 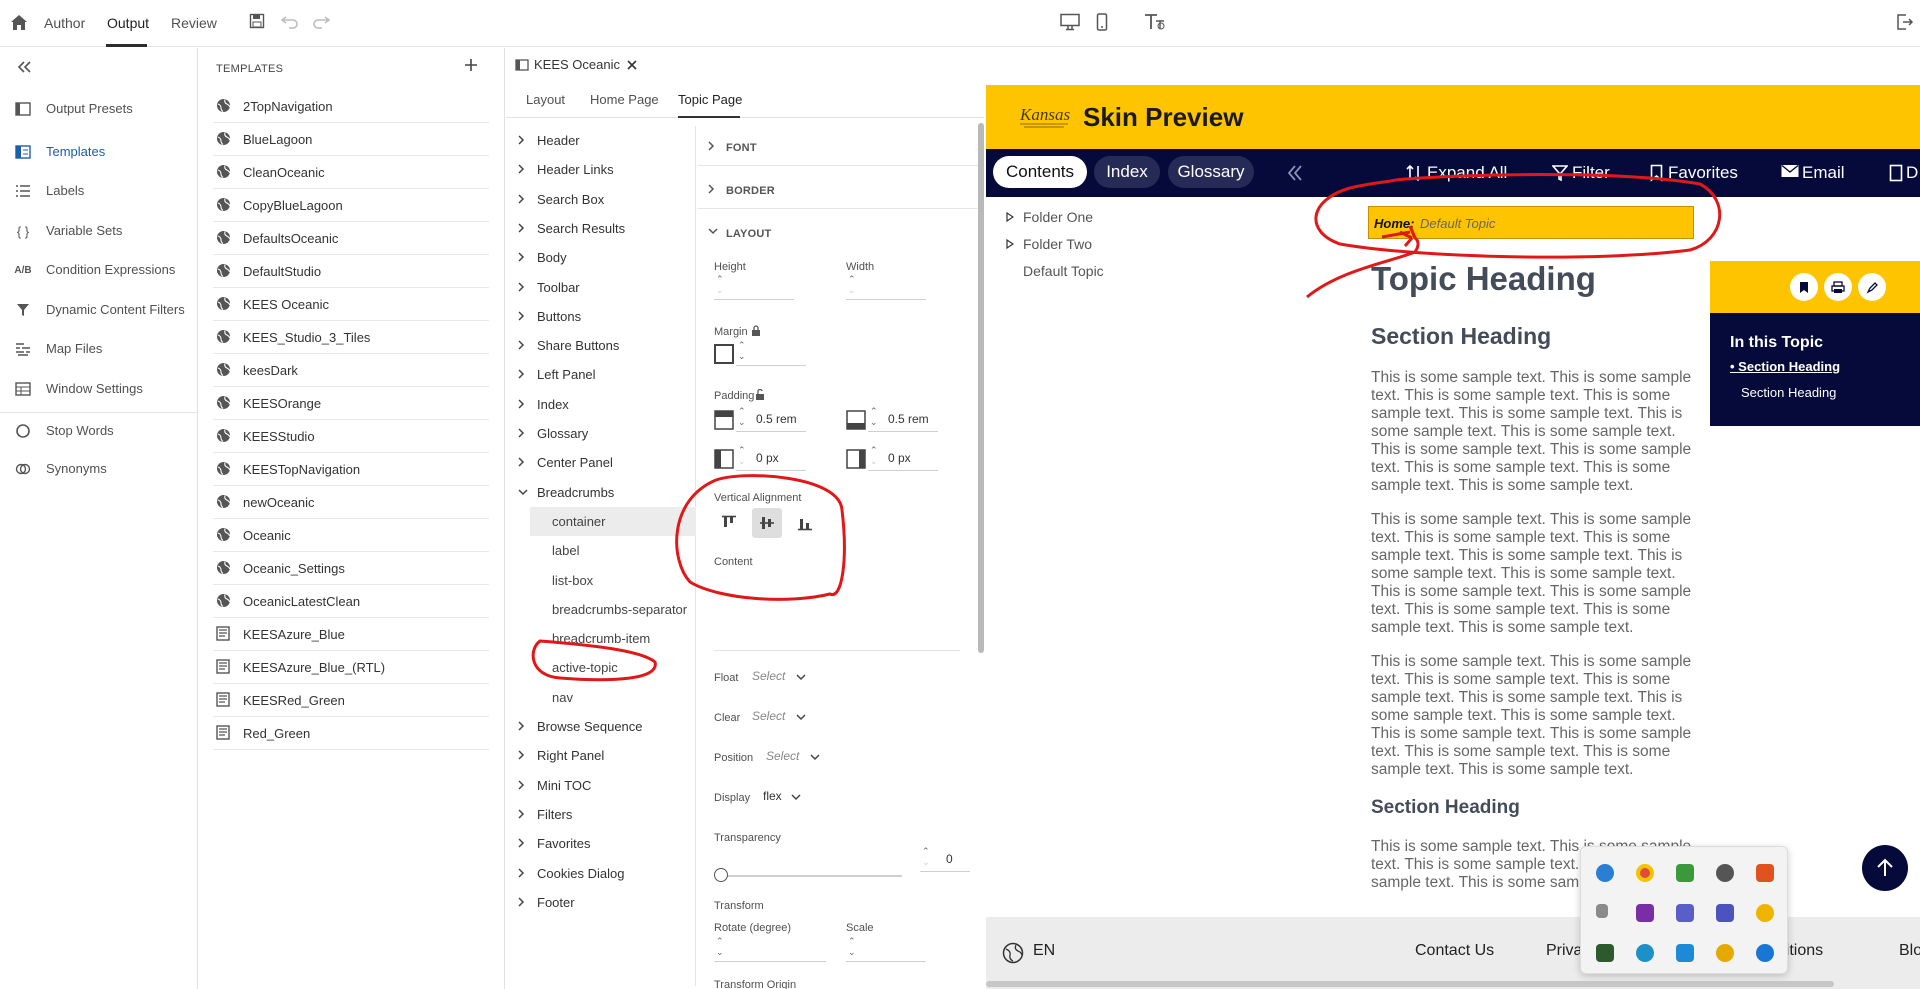 I want to click on print-icon, so click(x=1838, y=287).